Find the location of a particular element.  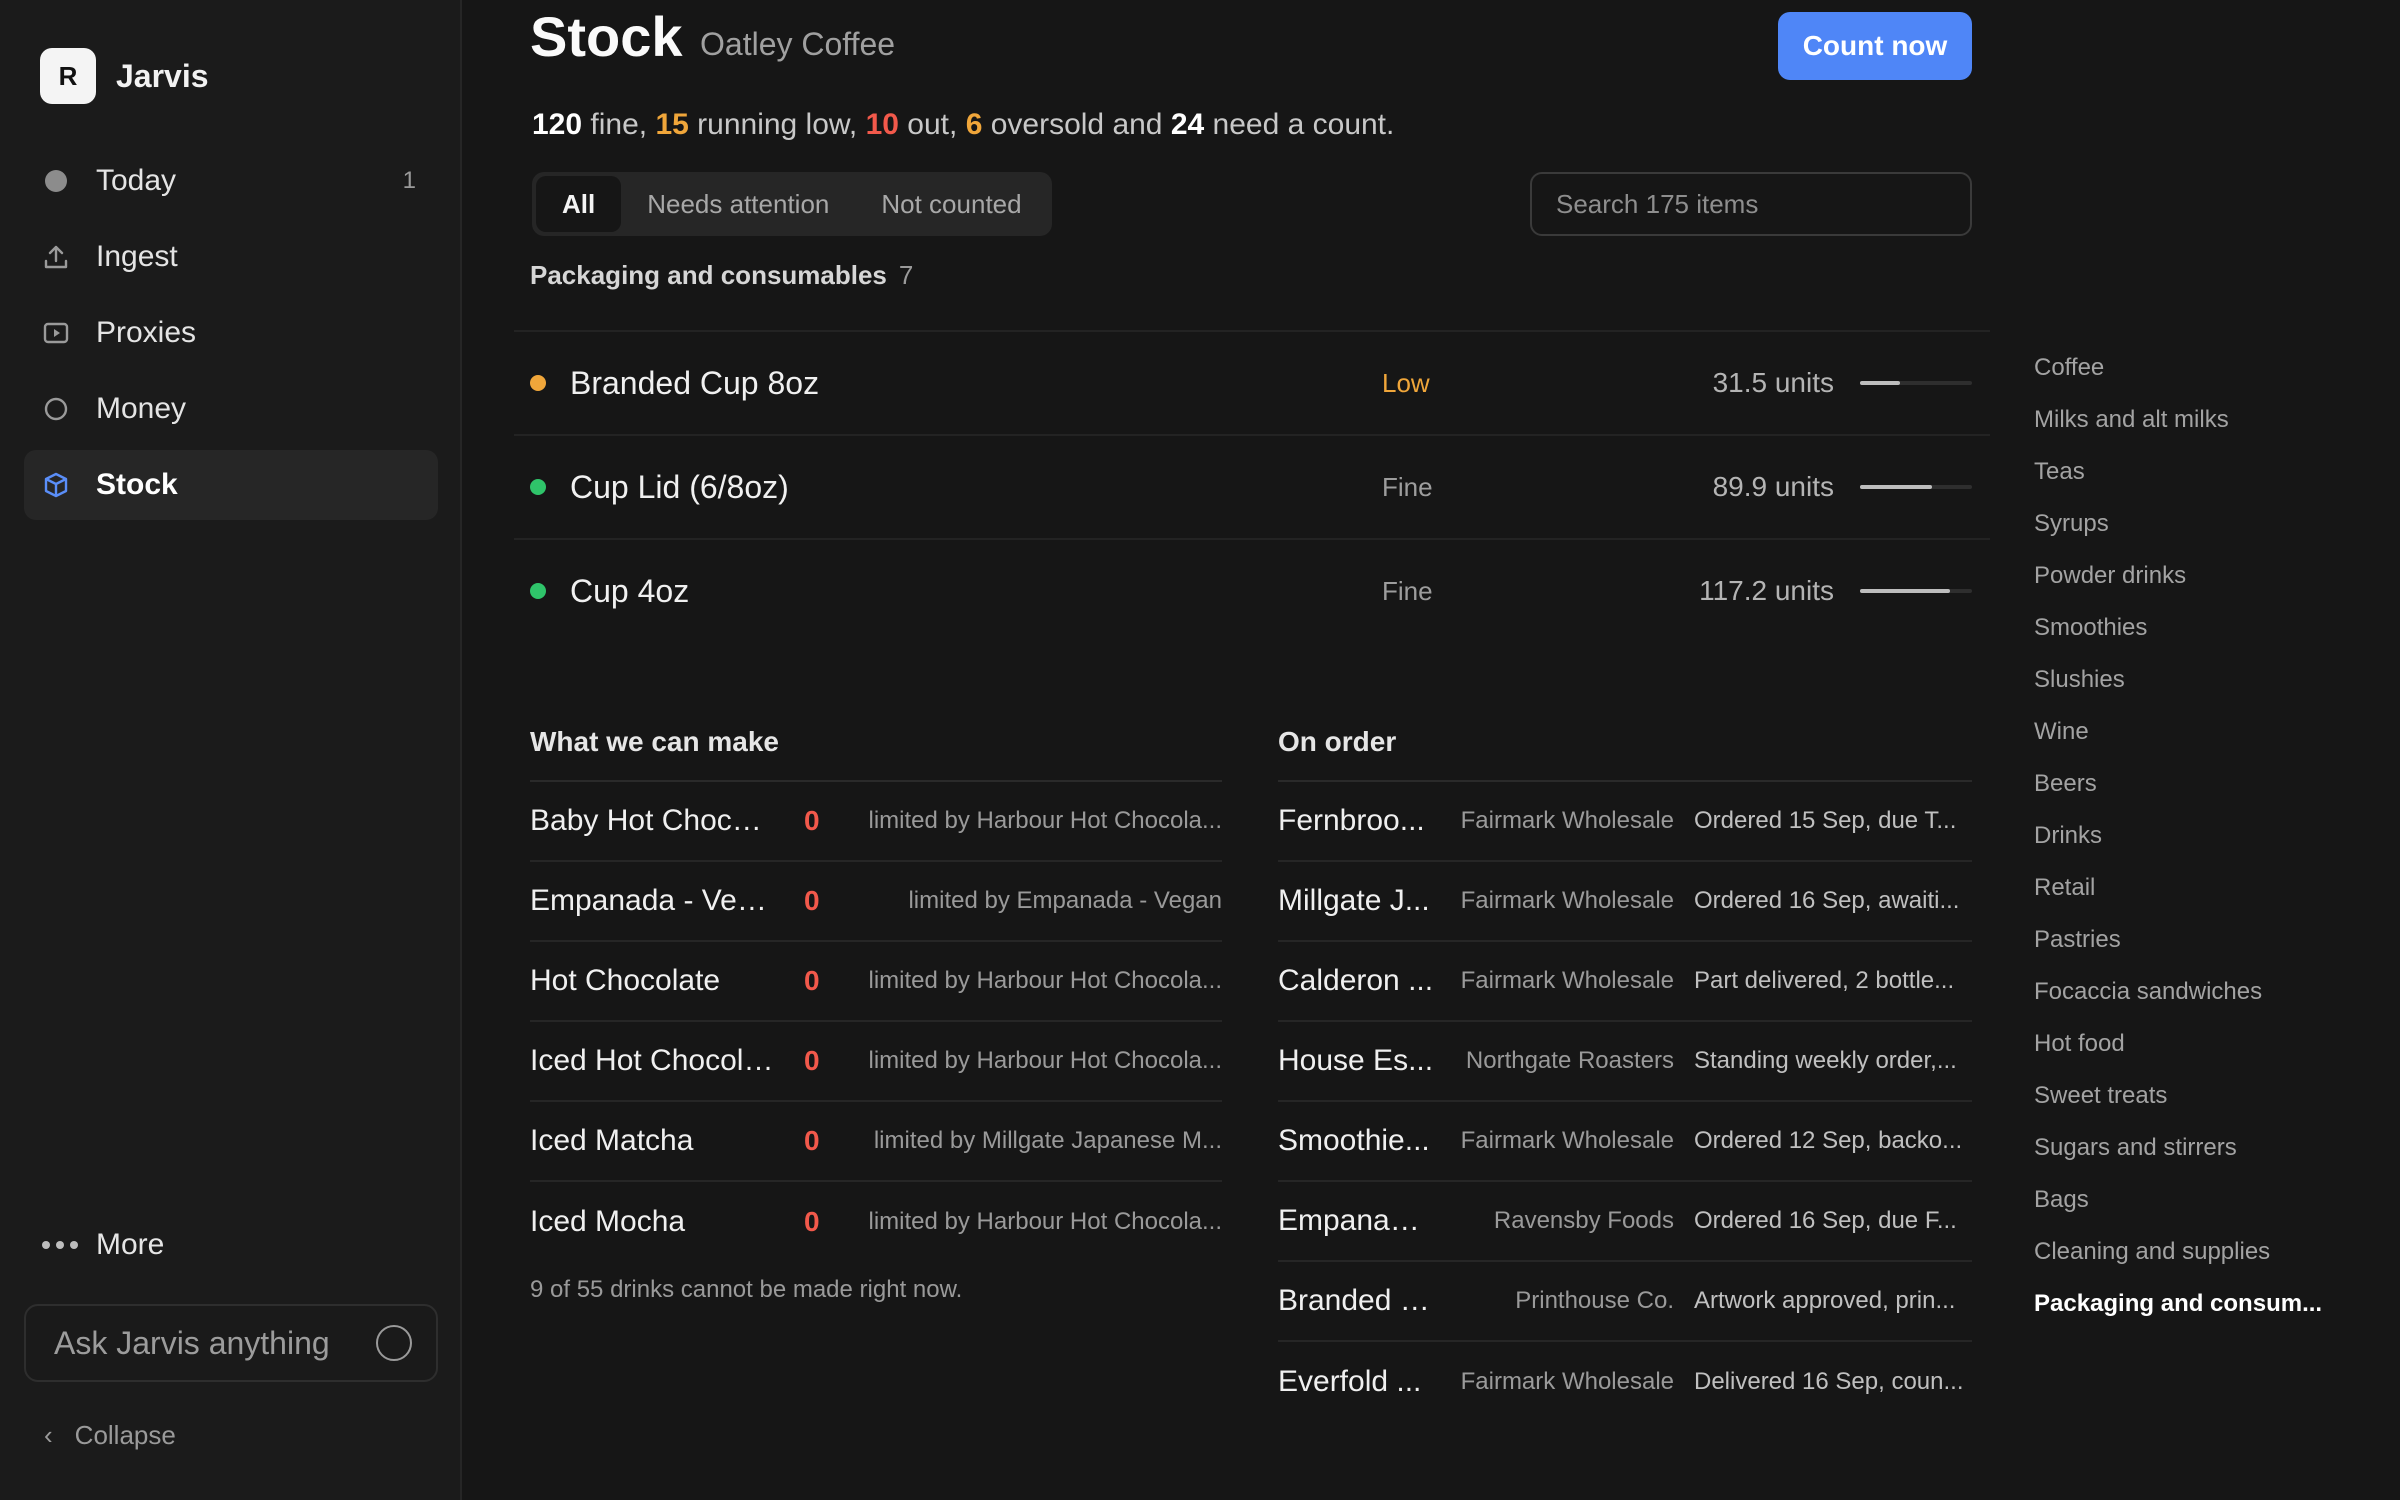

category-link: Smoothies is located at coordinates (2204, 628).